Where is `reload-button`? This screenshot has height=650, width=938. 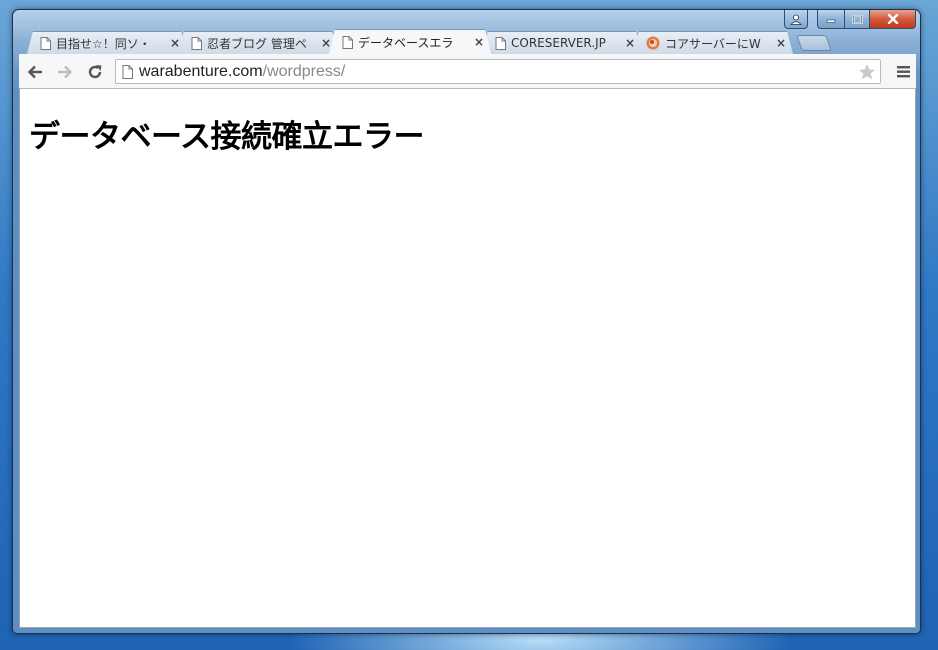 reload-button is located at coordinates (95, 72).